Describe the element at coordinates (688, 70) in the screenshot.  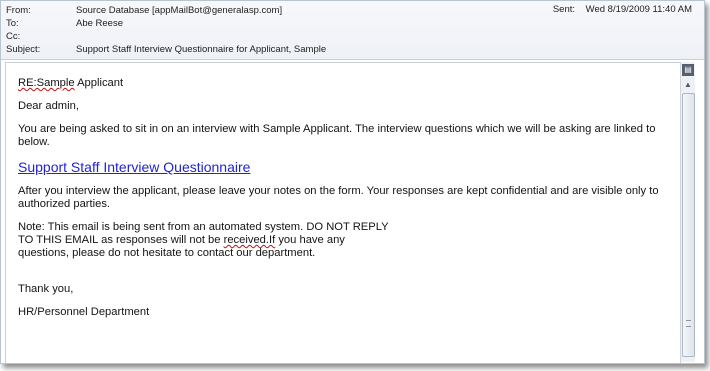
I see `page-icon: ▤` at that location.